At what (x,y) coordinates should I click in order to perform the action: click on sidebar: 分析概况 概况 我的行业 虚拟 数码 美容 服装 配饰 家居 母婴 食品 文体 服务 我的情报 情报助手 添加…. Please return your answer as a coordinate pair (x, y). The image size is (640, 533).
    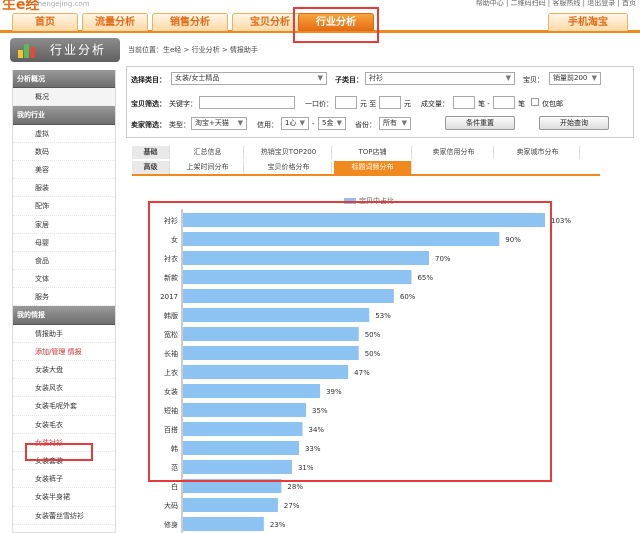
    Looking at the image, I should click on (64, 301).